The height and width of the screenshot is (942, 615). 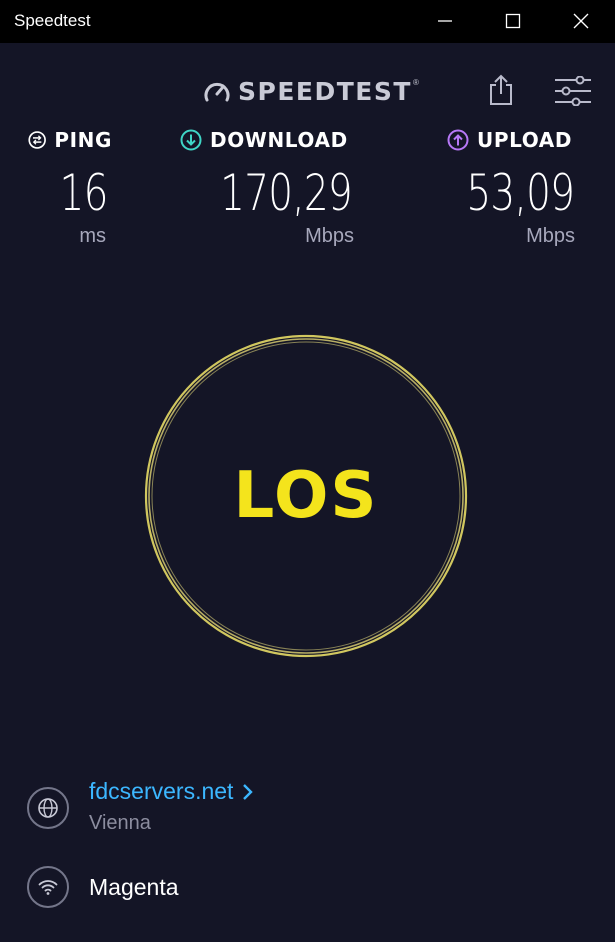 I want to click on close-button, so click(x=581, y=21).